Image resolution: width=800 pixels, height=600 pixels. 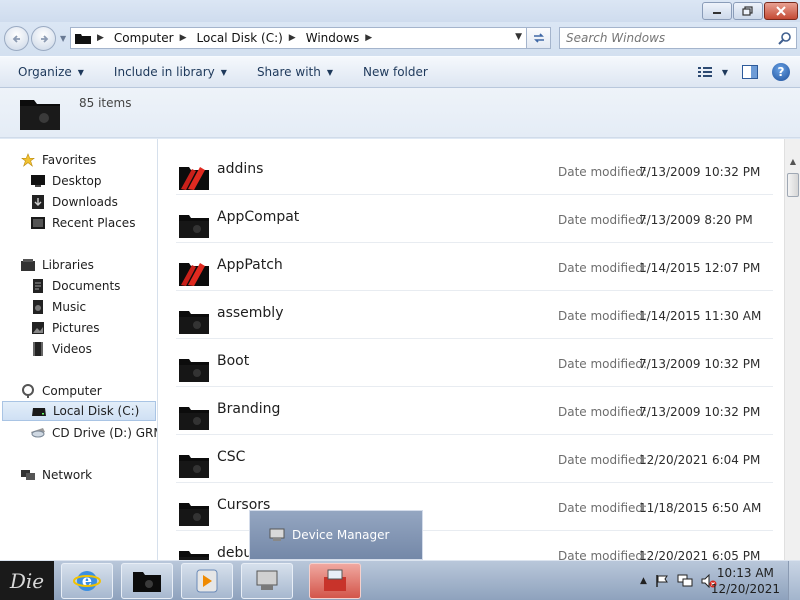 I want to click on nav-recent-places: Recent Places, so click(x=82, y=223).